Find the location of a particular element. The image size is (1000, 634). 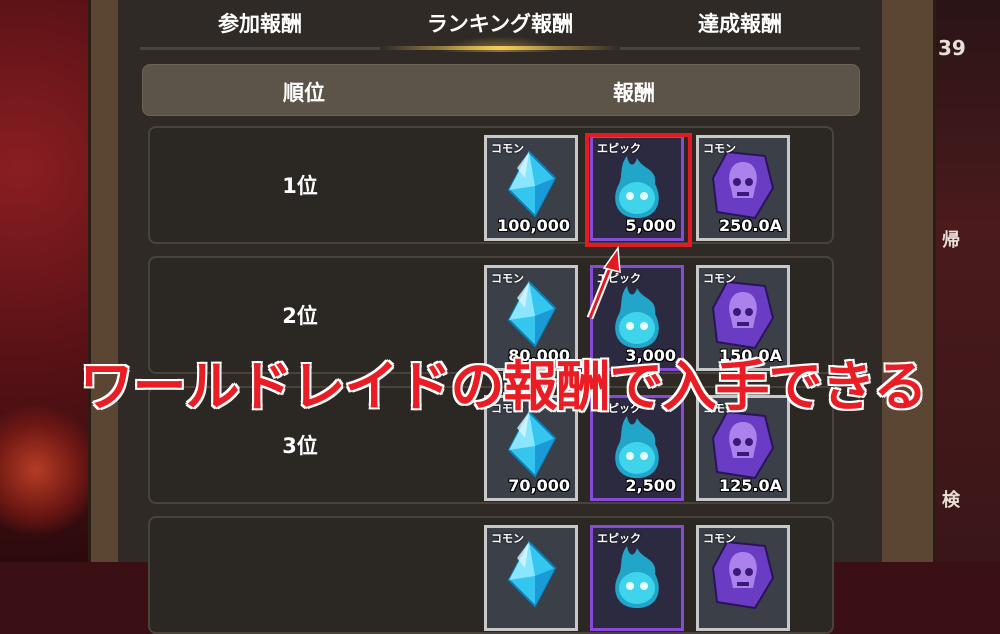

annotation-caption: ワールドレイドの報酬で入手できる is located at coordinates (503, 387).